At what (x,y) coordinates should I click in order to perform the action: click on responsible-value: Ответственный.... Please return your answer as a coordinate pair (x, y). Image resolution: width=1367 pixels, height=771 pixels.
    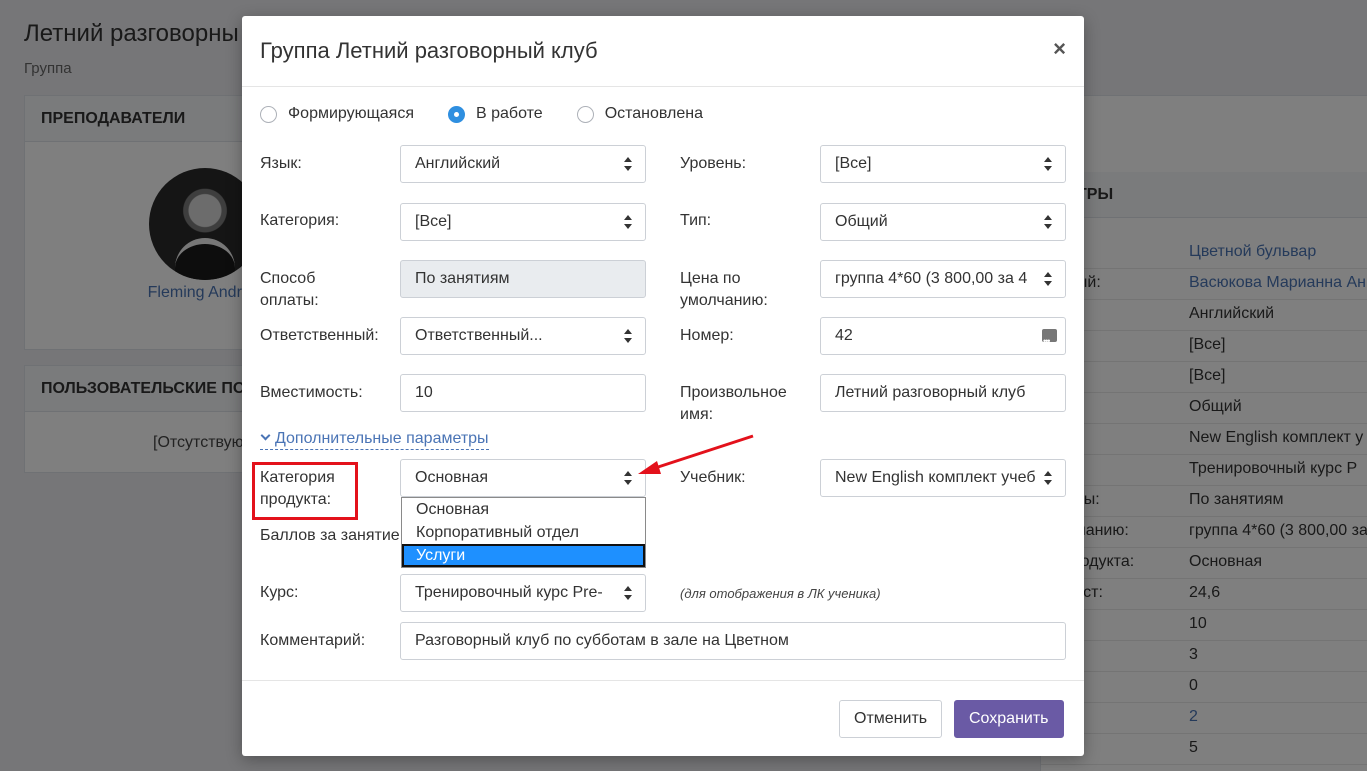
    Looking at the image, I should click on (479, 335).